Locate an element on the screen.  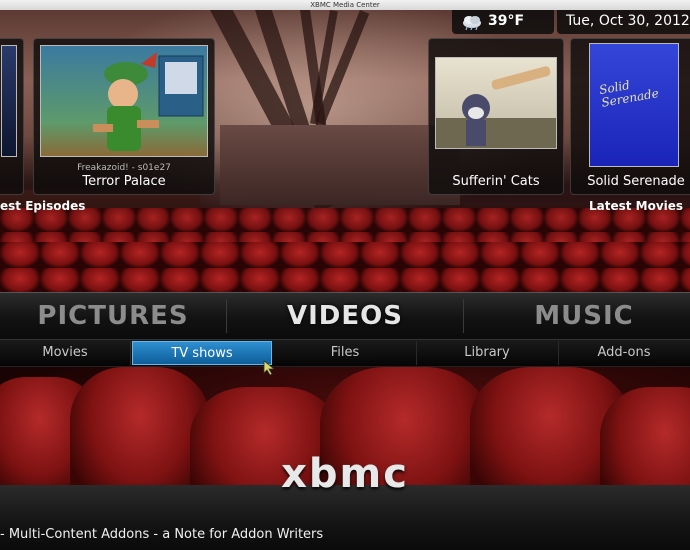
episode-show-label: Freakazoid! - s01e27 is located at coordinates (124, 168).